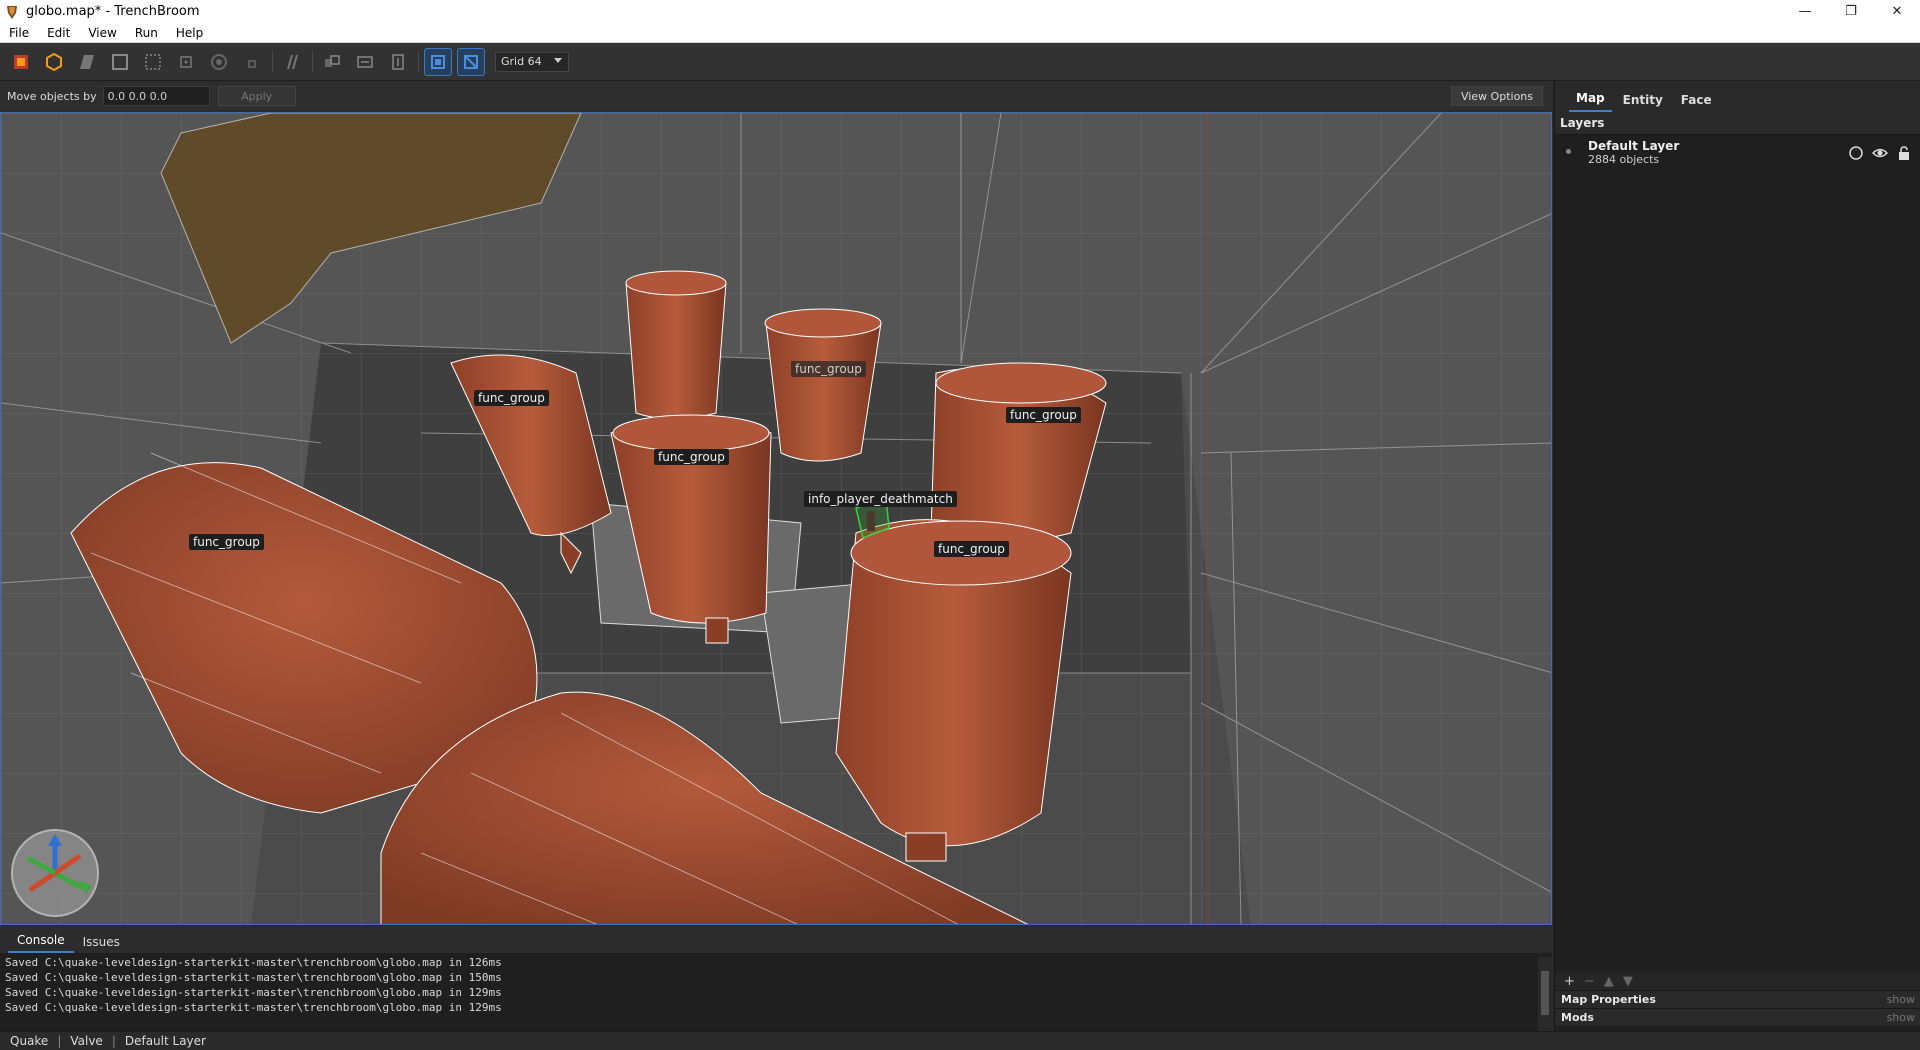 Image resolution: width=1920 pixels, height=1050 pixels. What do you see at coordinates (29, 1041) in the screenshot?
I see `status-game: Quake` at bounding box center [29, 1041].